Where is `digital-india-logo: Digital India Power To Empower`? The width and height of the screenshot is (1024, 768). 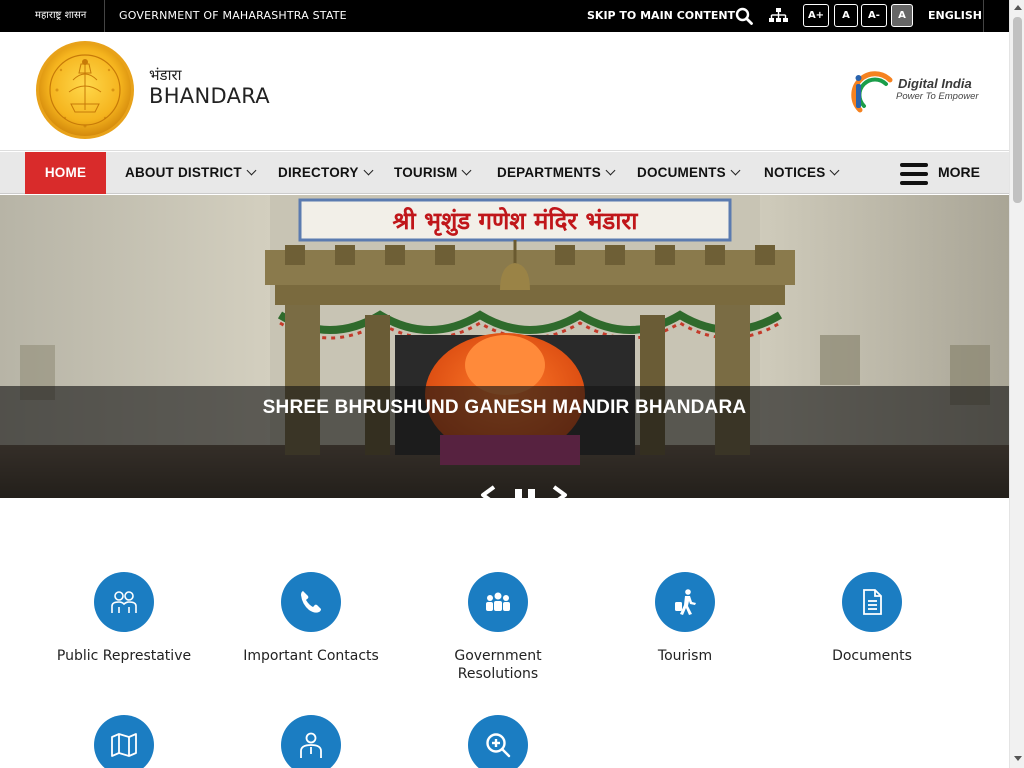 digital-india-logo: Digital India Power To Empower is located at coordinates (916, 88).